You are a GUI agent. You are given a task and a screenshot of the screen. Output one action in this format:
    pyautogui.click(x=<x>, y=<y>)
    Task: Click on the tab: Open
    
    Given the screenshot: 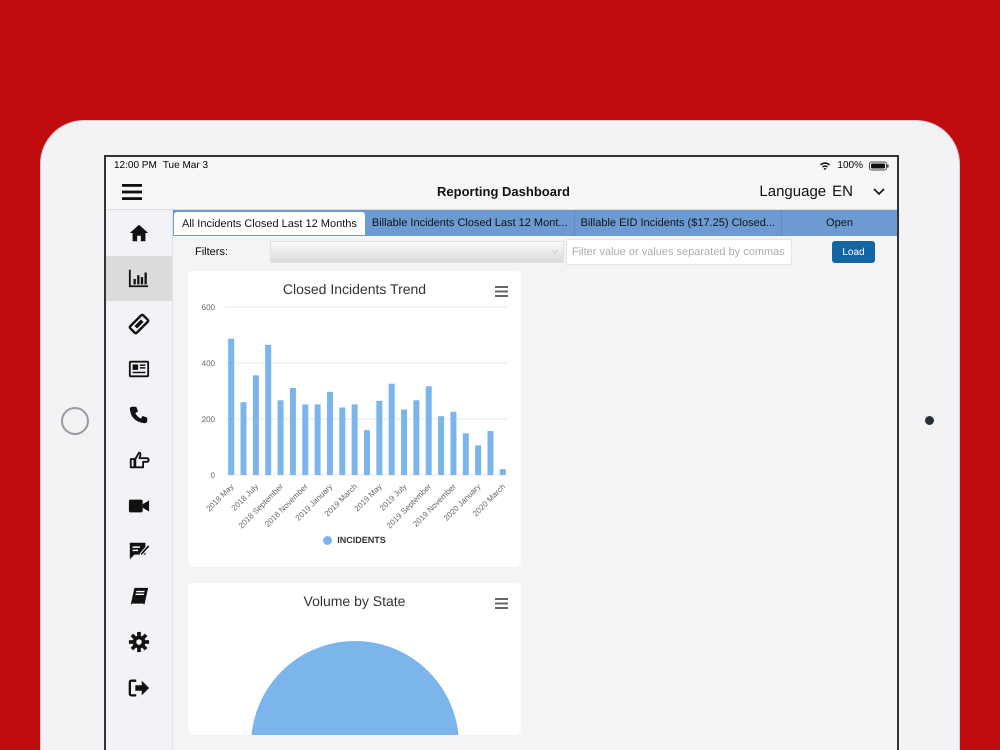 What is the action you would take?
    pyautogui.click(x=839, y=223)
    